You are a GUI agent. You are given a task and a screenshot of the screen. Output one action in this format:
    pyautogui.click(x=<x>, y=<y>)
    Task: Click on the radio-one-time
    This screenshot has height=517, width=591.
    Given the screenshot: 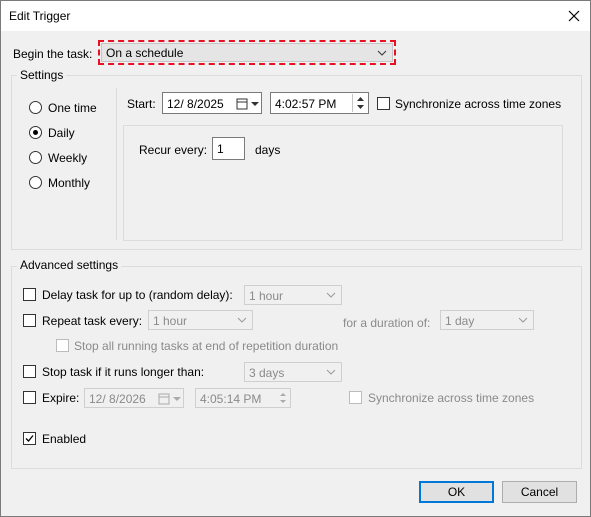 What is the action you would take?
    pyautogui.click(x=35, y=107)
    